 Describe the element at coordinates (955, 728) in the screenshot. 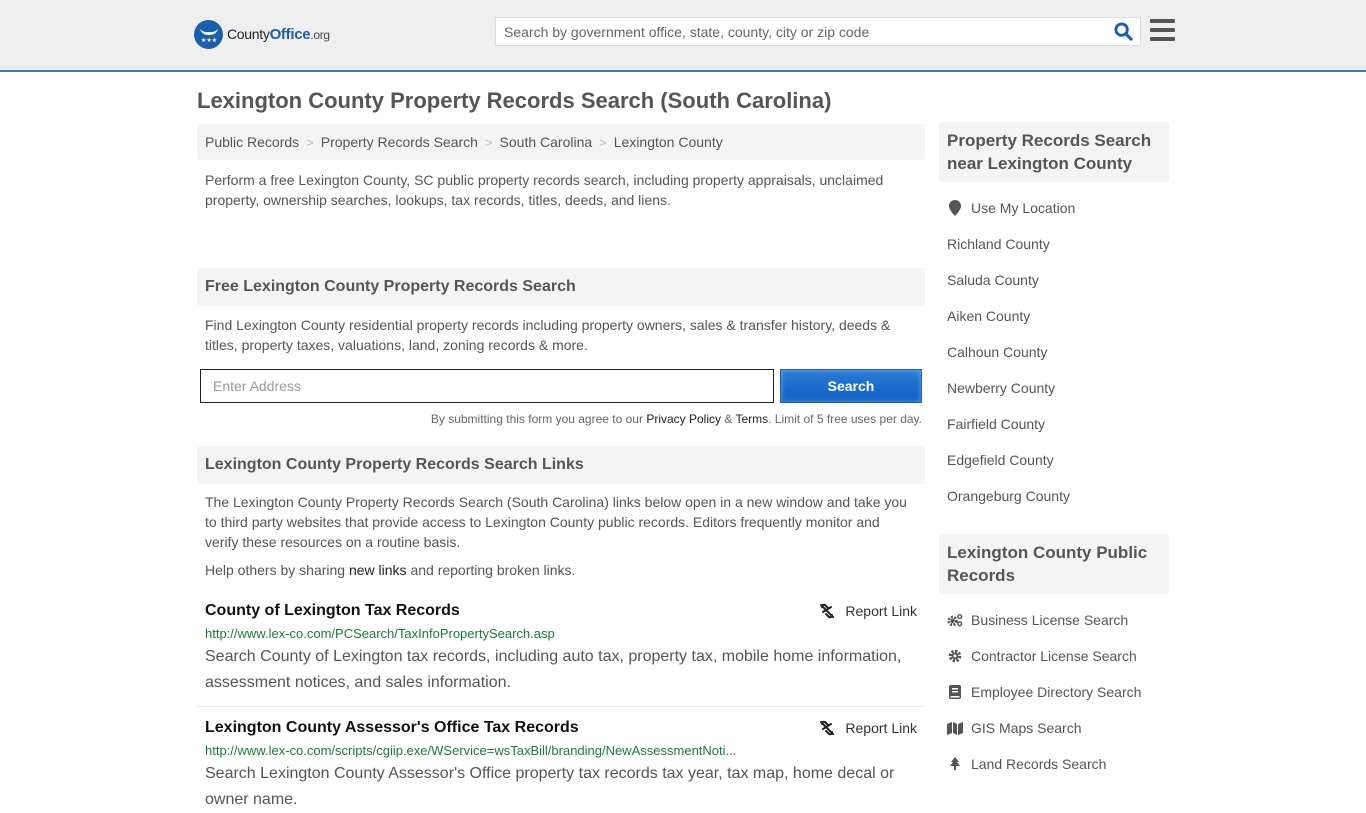

I see `map-icon` at that location.